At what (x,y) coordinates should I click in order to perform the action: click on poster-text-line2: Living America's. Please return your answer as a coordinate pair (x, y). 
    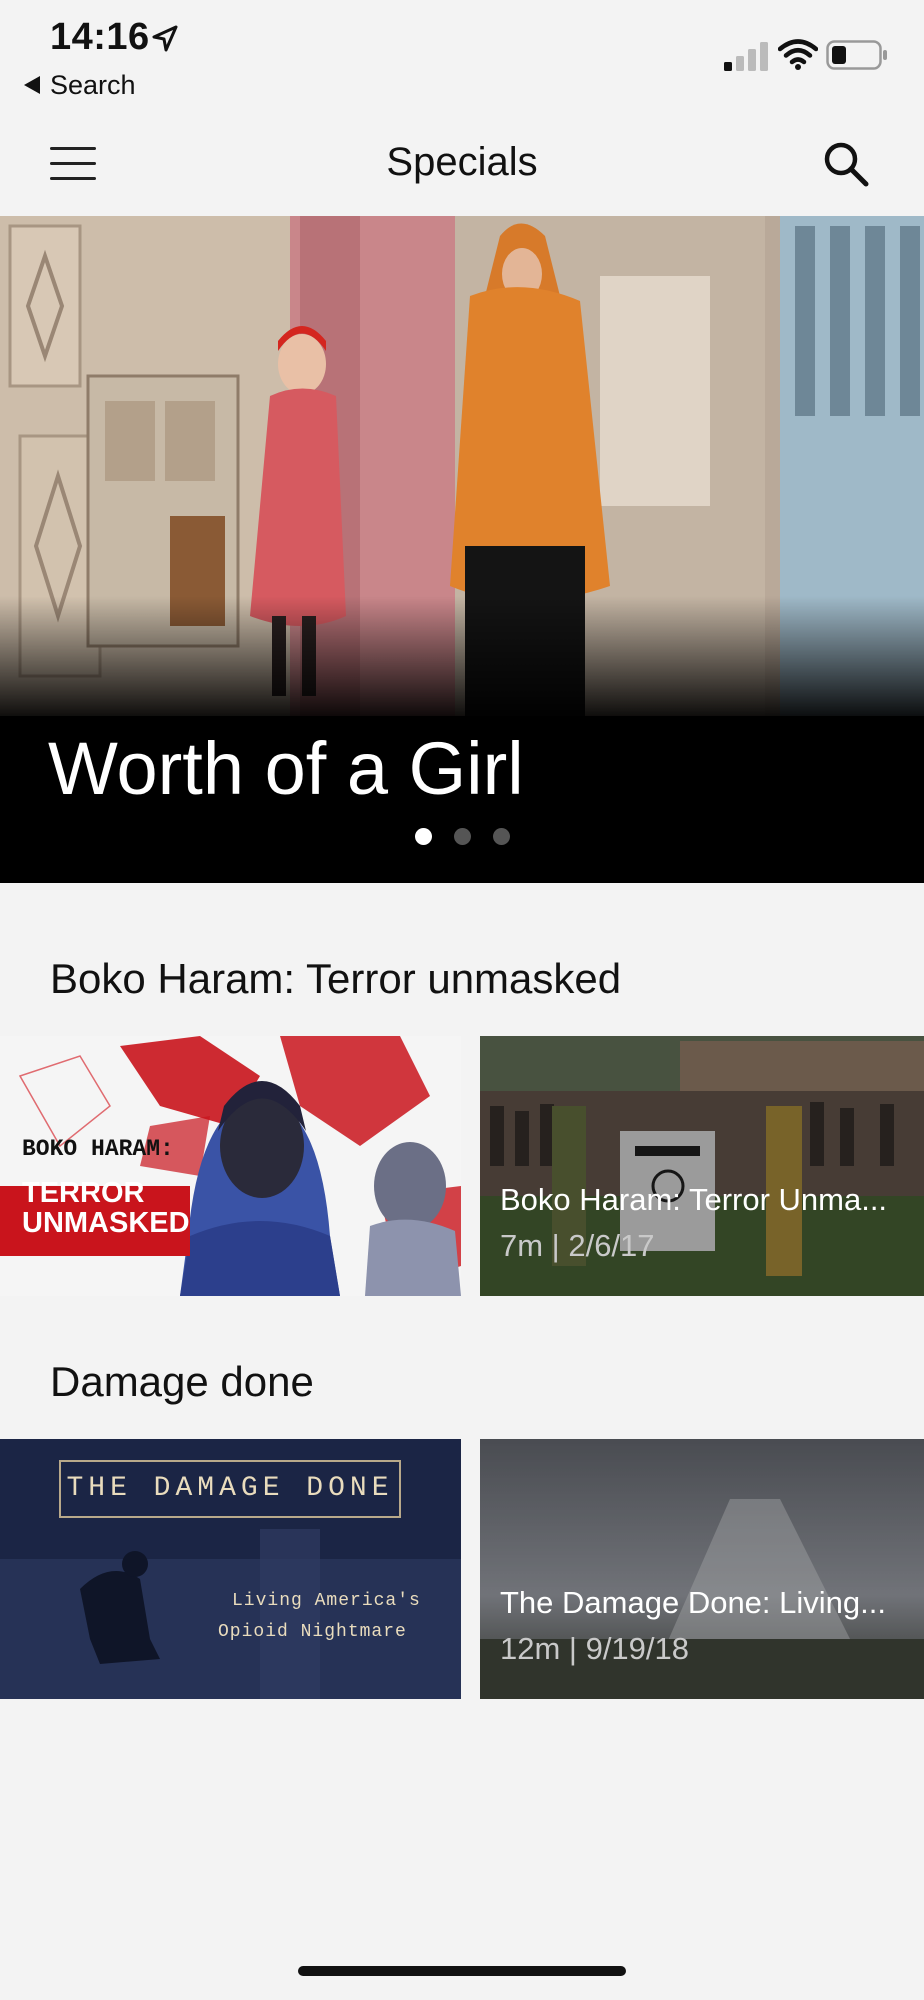
    Looking at the image, I should click on (326, 1601).